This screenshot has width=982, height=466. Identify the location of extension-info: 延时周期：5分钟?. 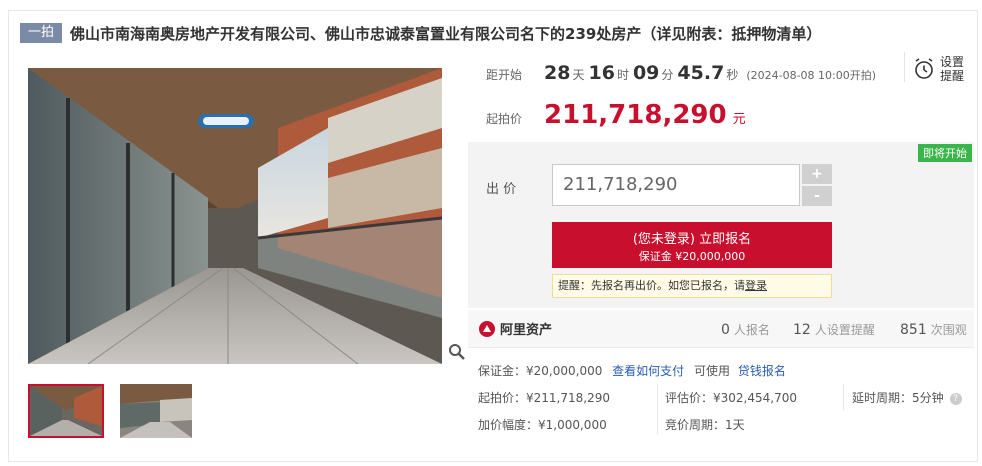
(907, 397).